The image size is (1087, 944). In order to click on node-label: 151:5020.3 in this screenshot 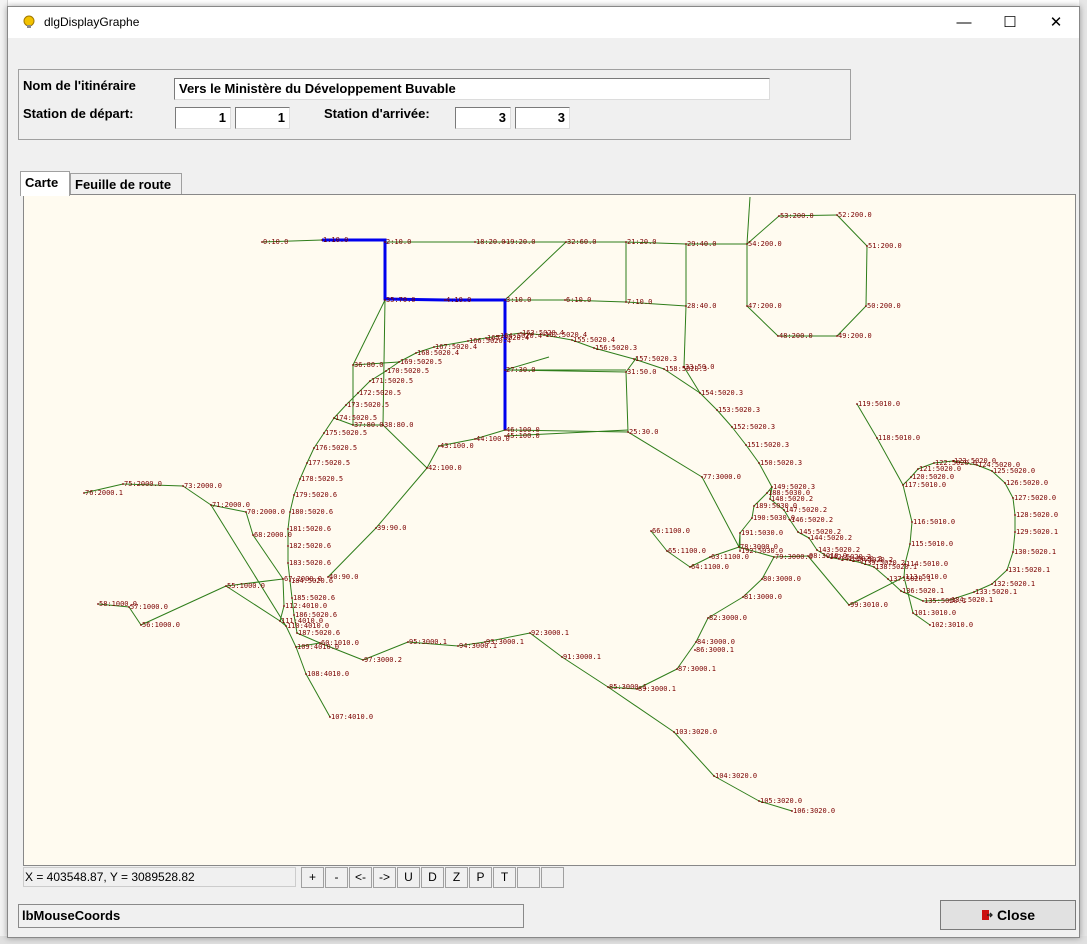, I will do `click(768, 445)`.